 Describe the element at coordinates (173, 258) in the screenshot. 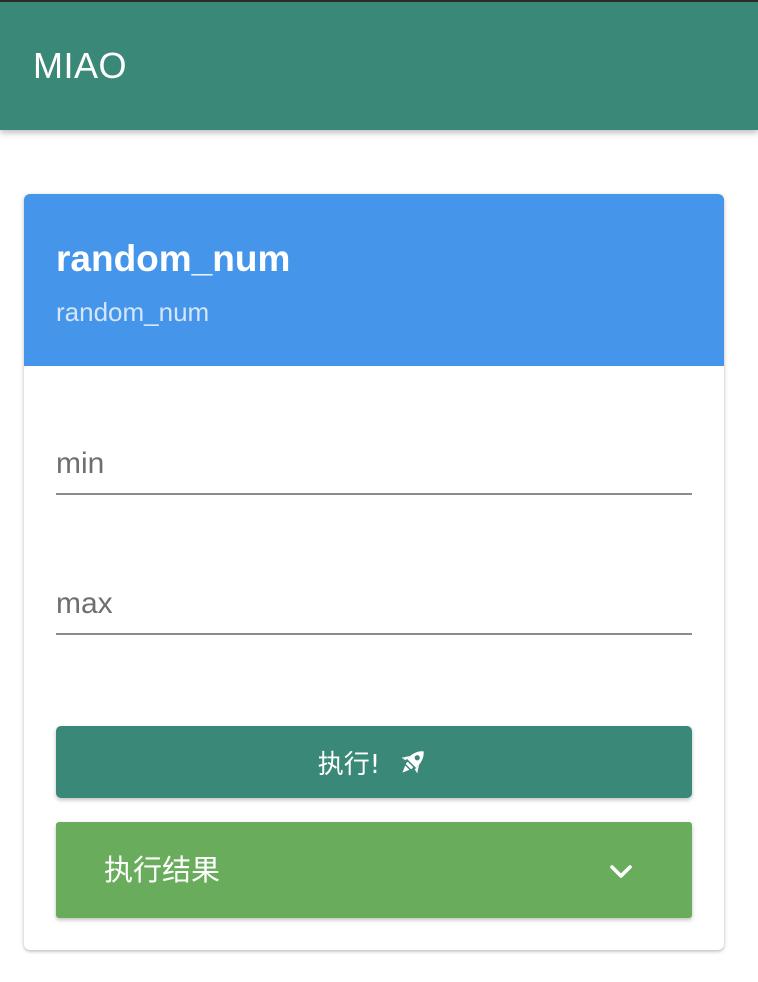

I see `card-title: random_num` at that location.